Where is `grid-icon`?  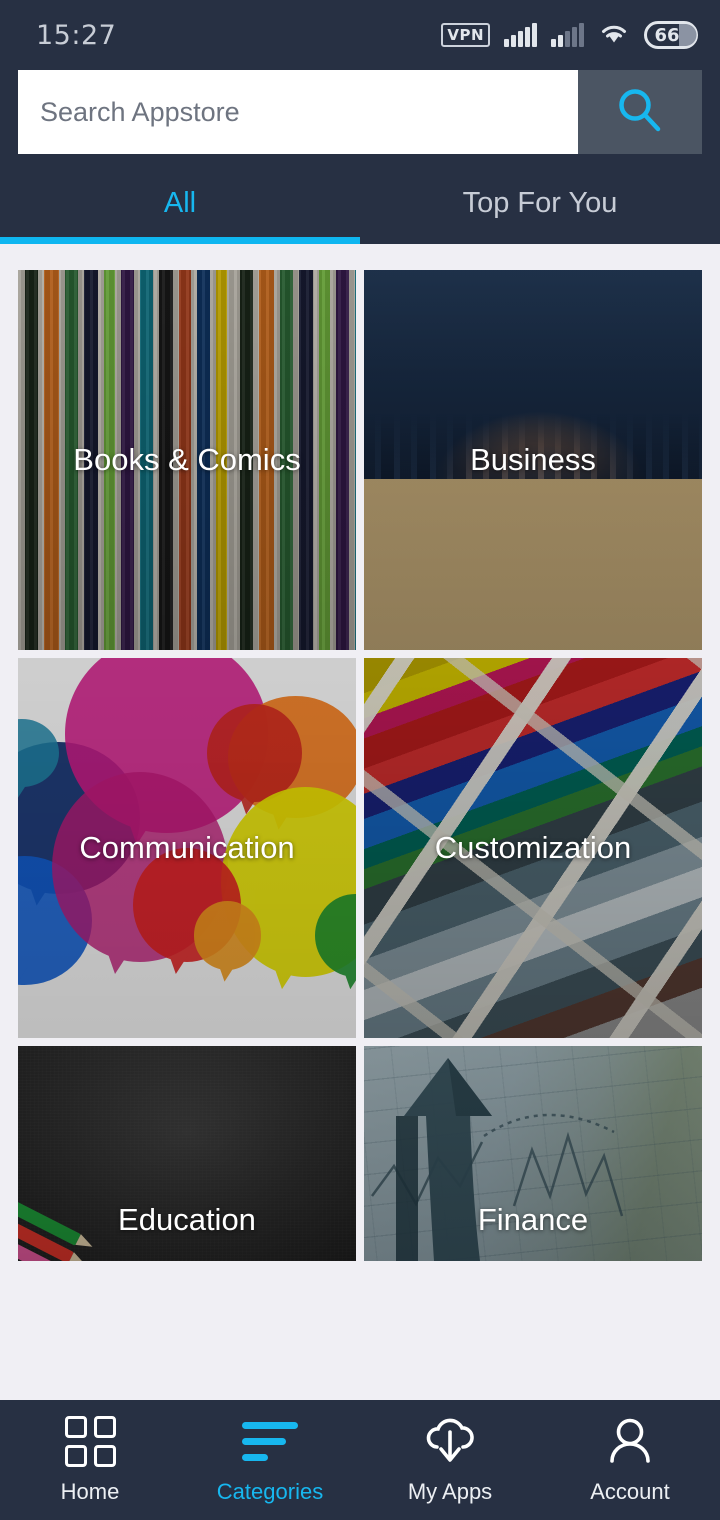
grid-icon is located at coordinates (90, 1441).